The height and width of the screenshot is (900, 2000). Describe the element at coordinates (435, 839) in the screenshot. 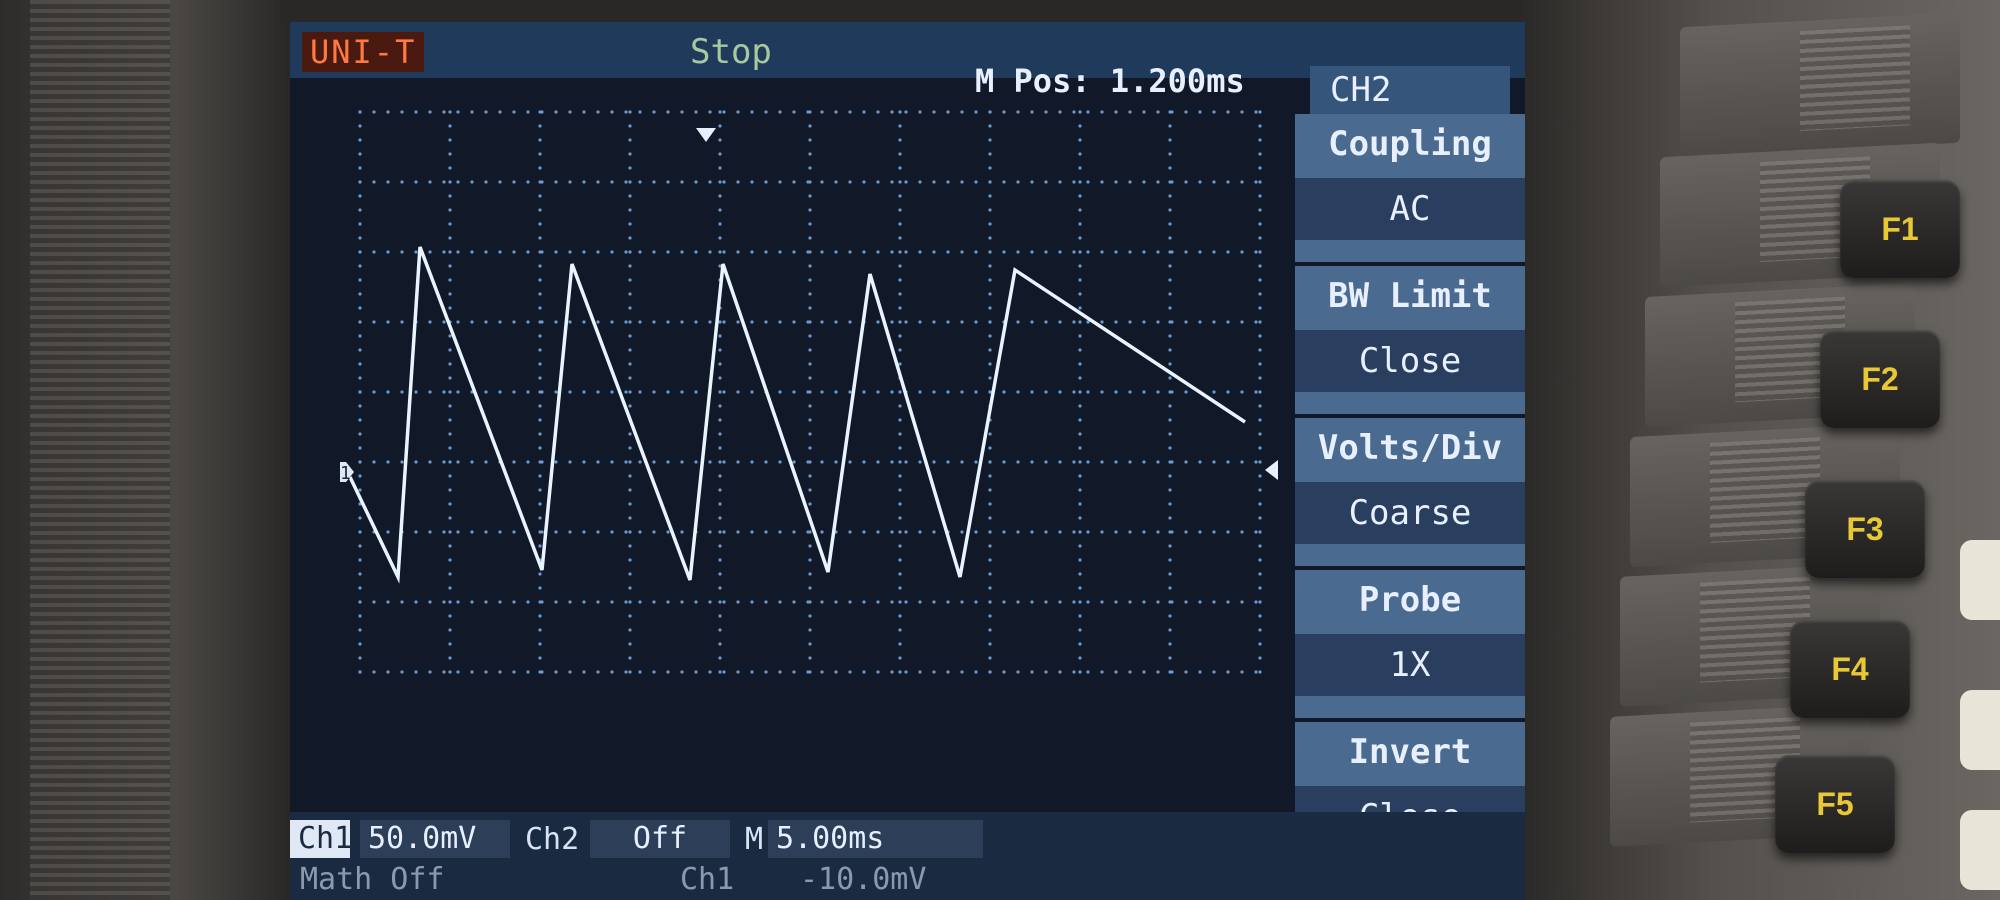

I see `ch1-scale: 50.0mV` at that location.